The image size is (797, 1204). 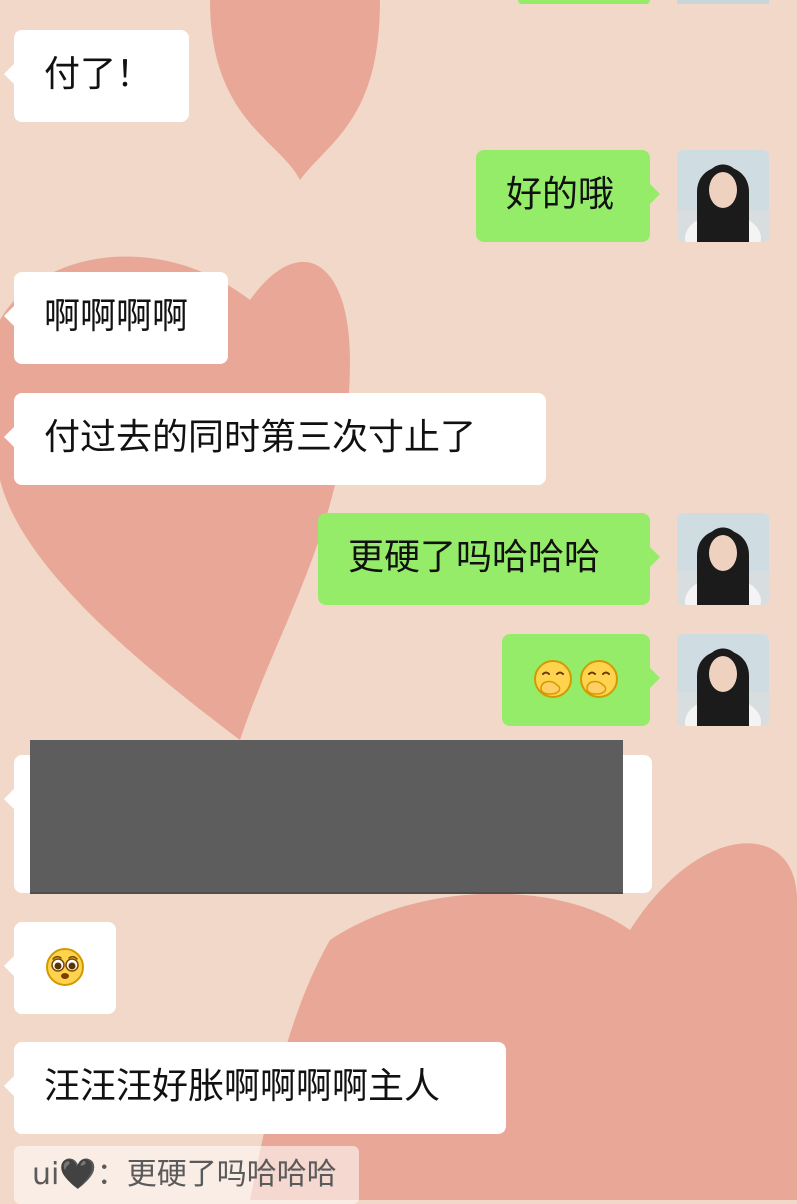 What do you see at coordinates (326, 816) in the screenshot?
I see `redaction-block` at bounding box center [326, 816].